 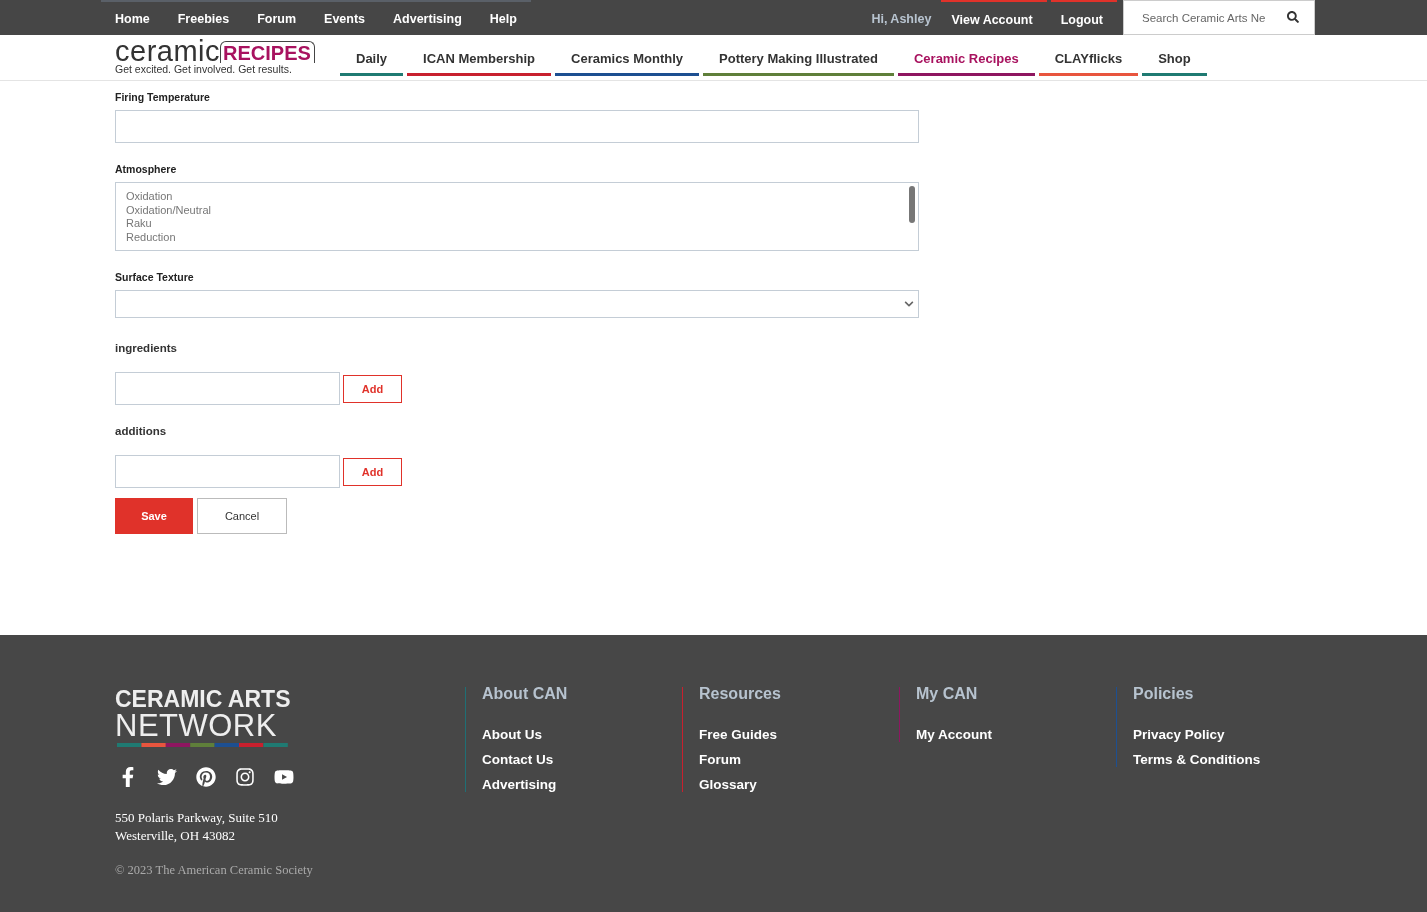 I want to click on footer-link: Advertising, so click(x=582, y=784).